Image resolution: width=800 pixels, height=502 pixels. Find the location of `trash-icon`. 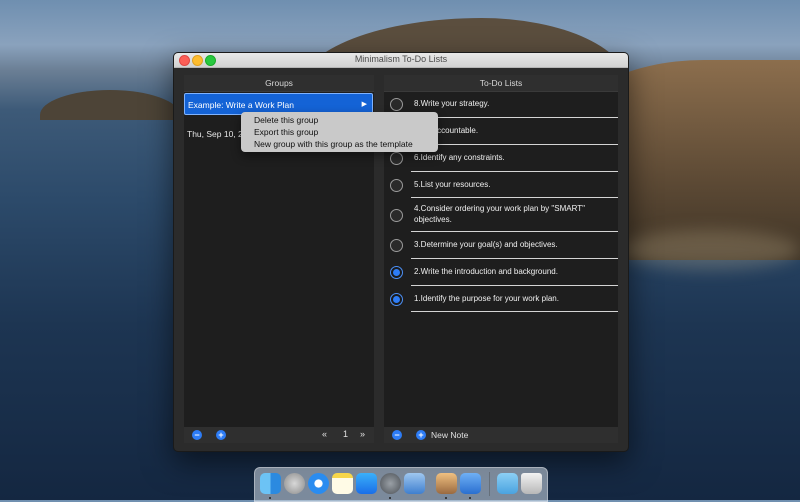

trash-icon is located at coordinates (531, 483).